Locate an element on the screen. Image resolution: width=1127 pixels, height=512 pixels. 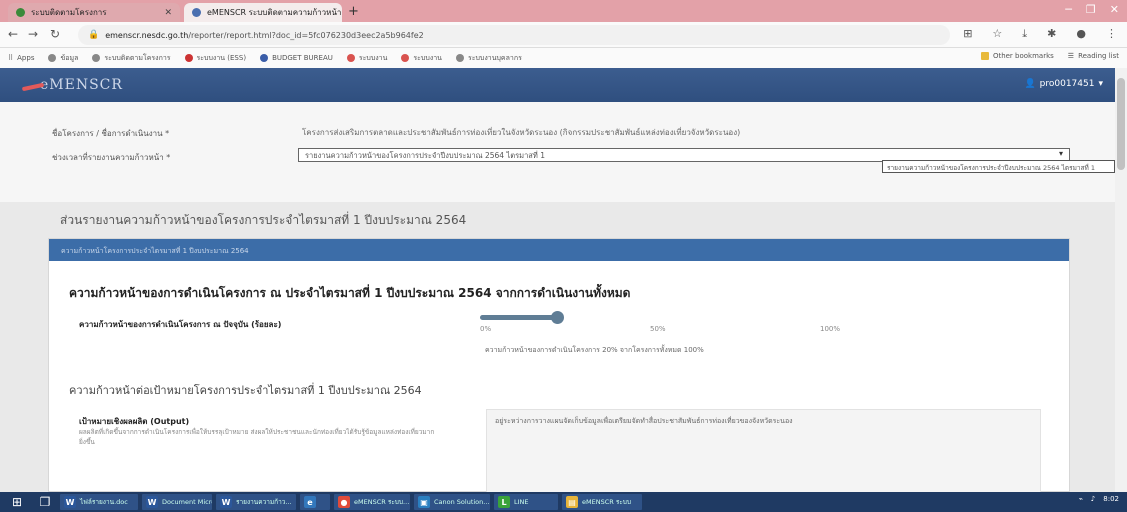
download-icon: ⤓ is located at coordinates (1024, 34).